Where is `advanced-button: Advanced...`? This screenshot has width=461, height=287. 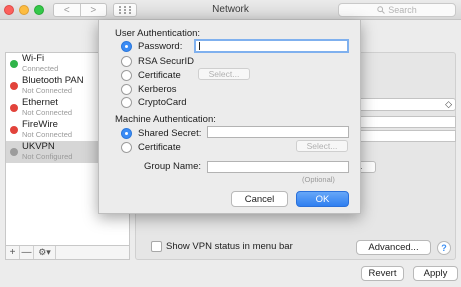 advanced-button: Advanced... is located at coordinates (393, 247).